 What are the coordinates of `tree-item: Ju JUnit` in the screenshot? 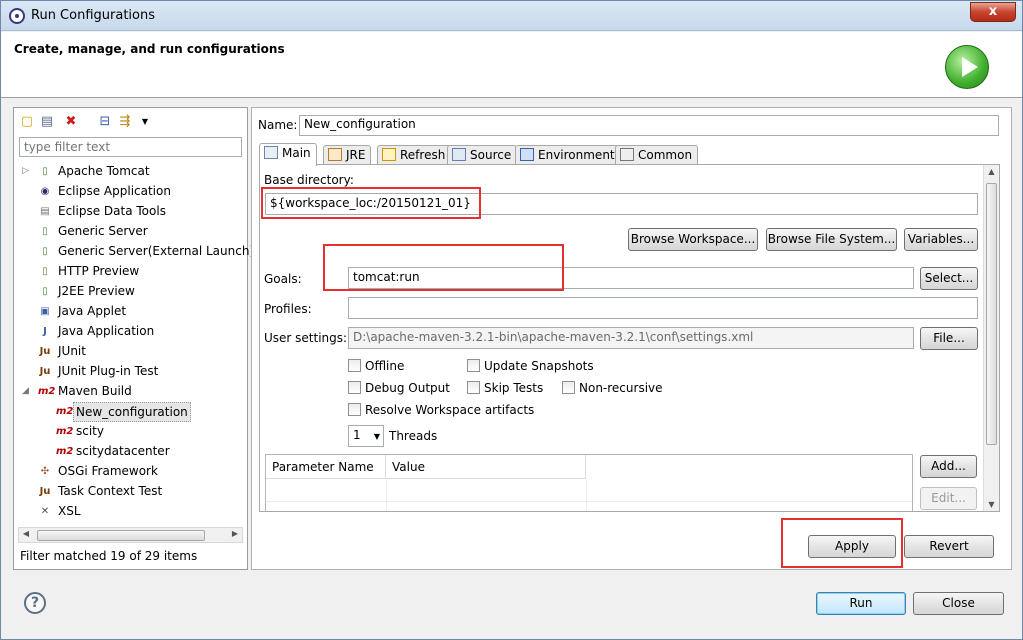 It's located at (133, 352).